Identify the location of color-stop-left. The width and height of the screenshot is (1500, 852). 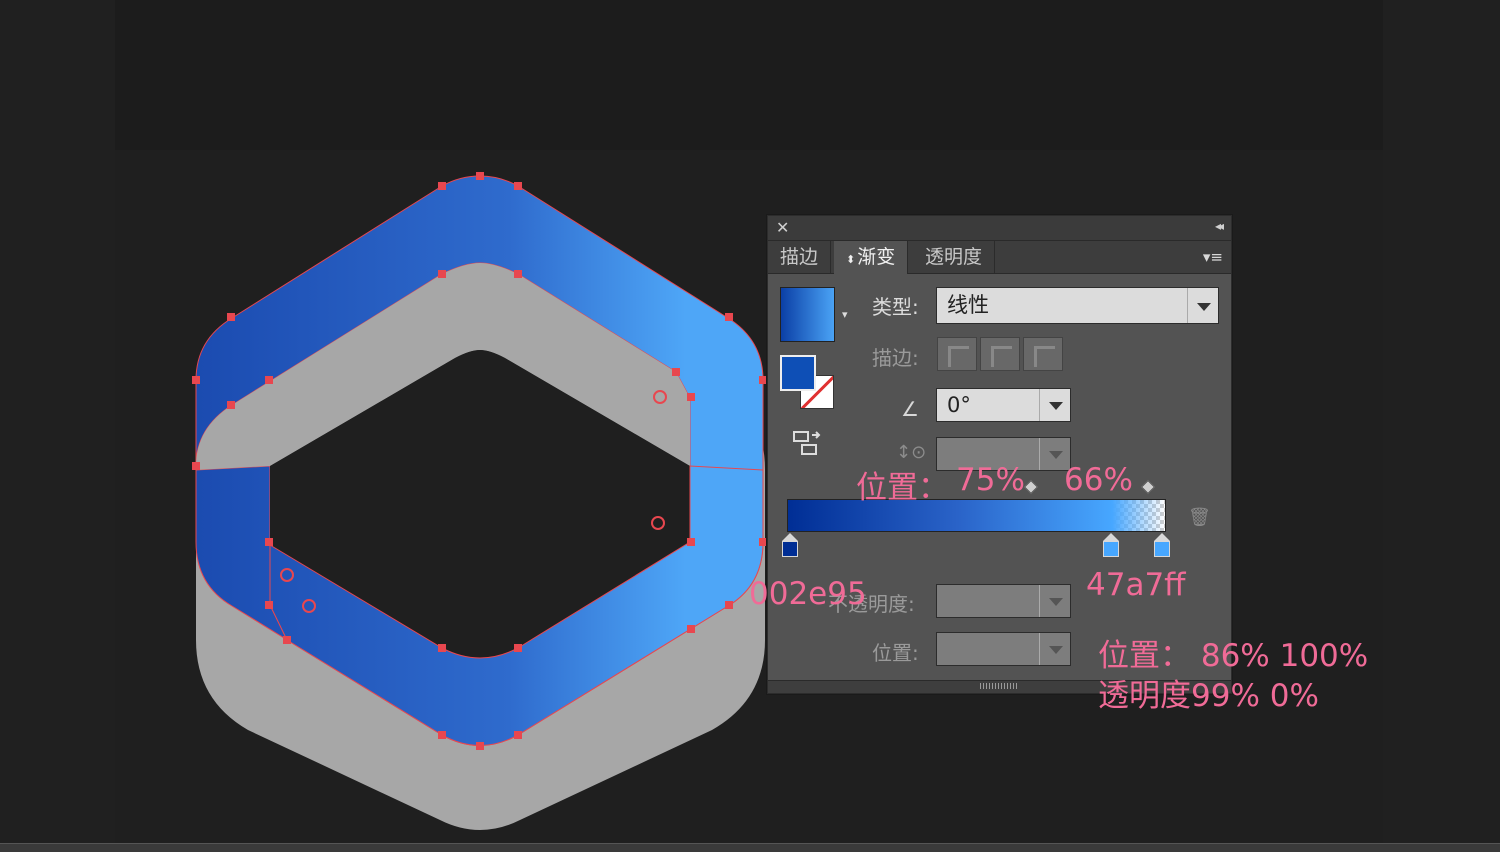
(790, 547).